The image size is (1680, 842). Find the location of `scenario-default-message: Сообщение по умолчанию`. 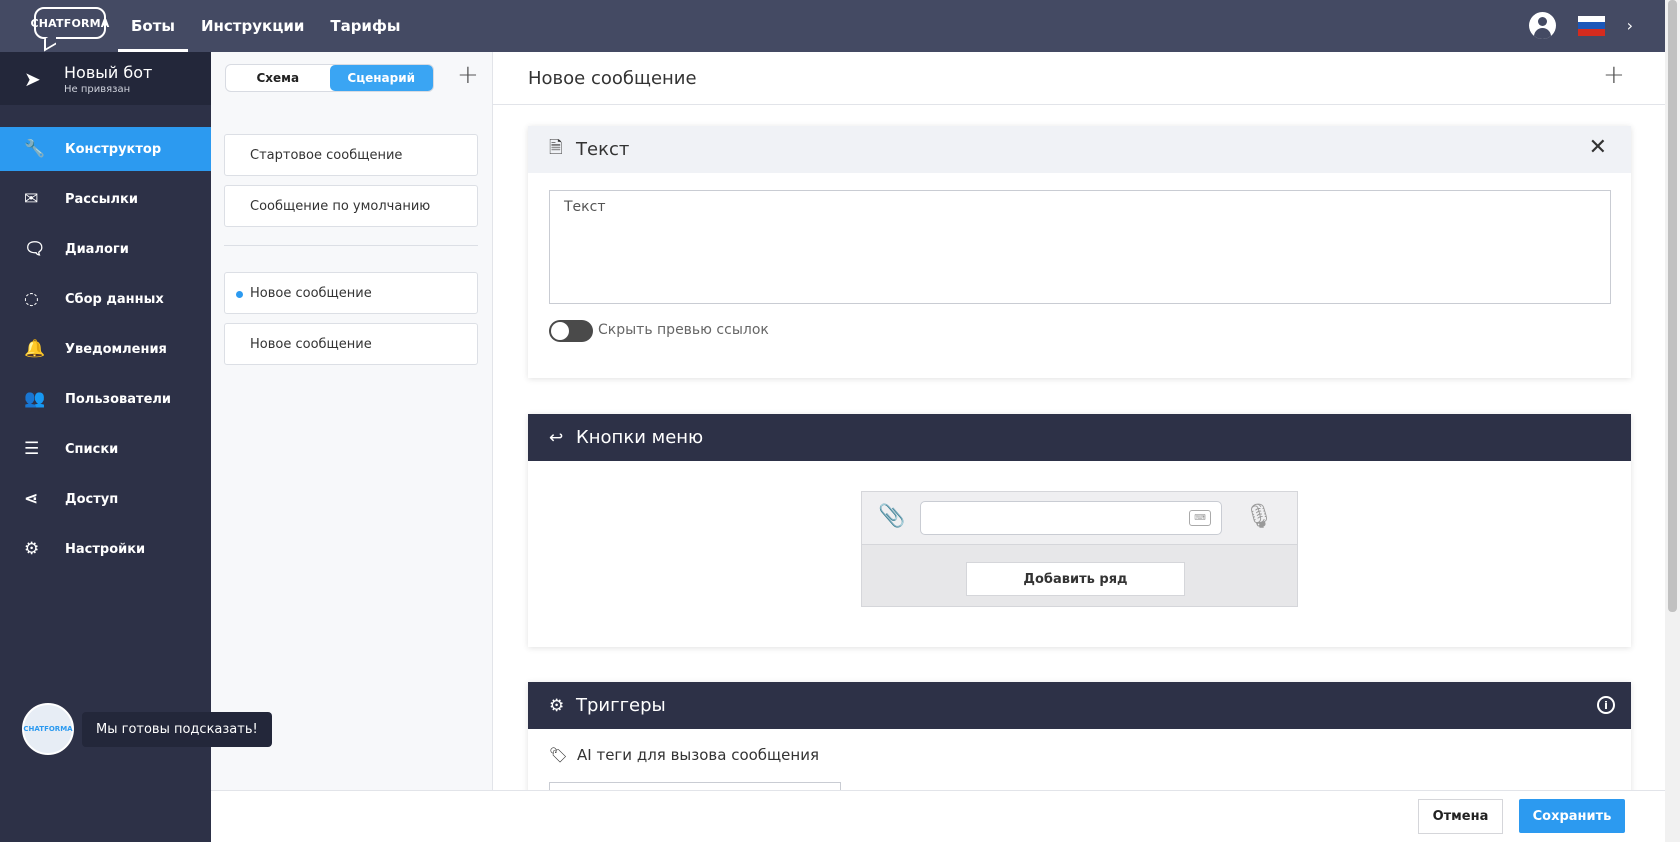

scenario-default-message: Сообщение по умолчанию is located at coordinates (351, 206).